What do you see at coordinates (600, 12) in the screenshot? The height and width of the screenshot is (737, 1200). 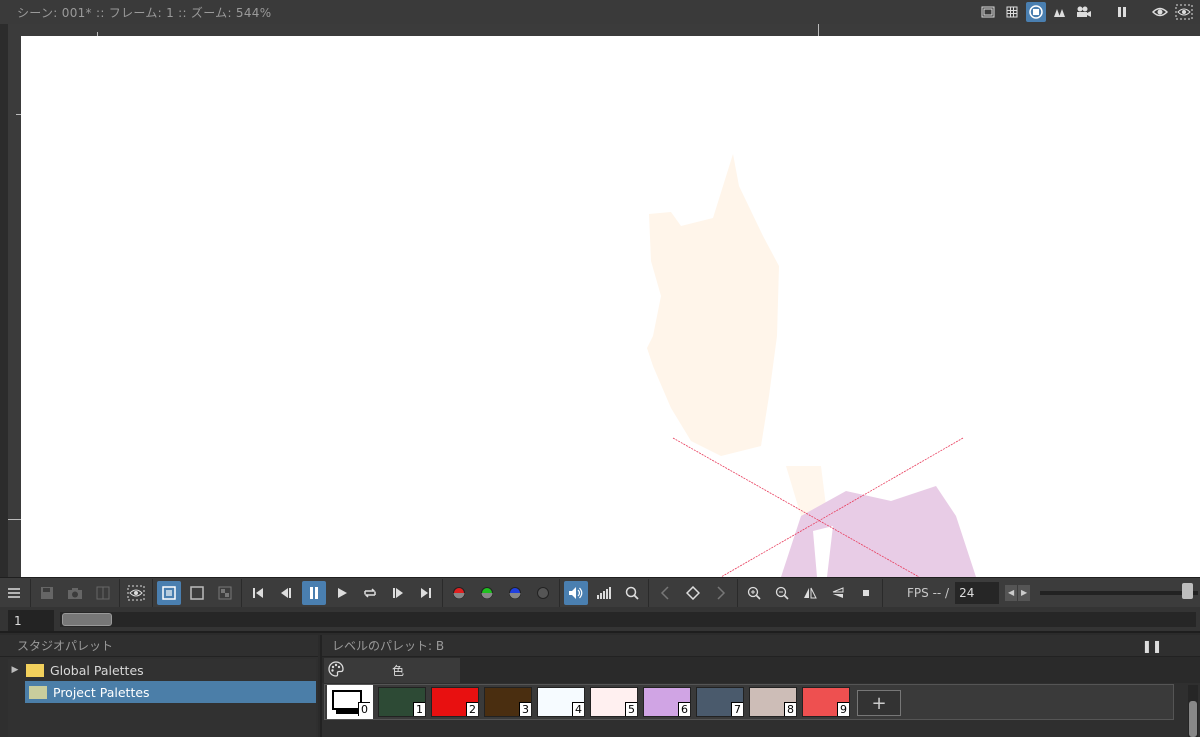 I see `viewer-header: シーン: 001* :: フレーム: 1 :: ズーム: 544%` at bounding box center [600, 12].